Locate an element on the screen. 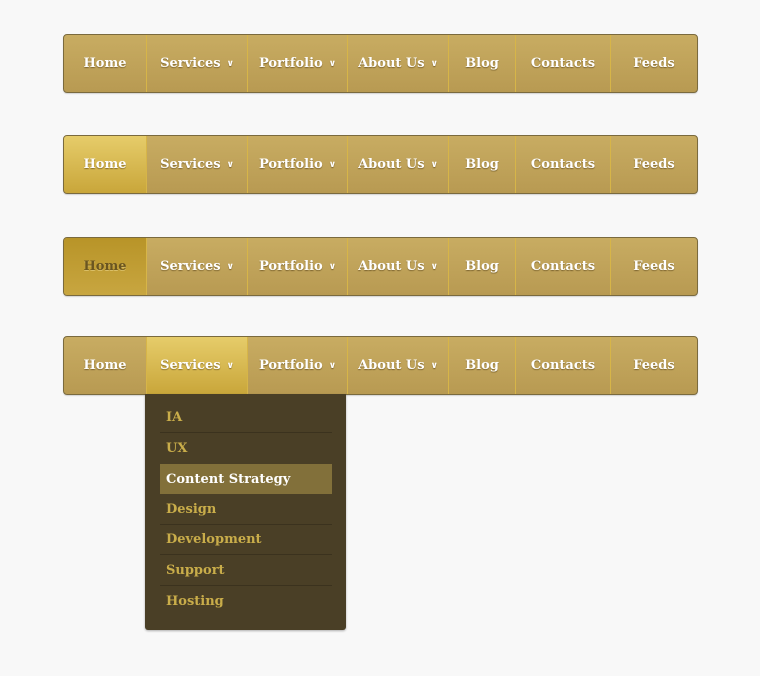 Image resolution: width=760 pixels, height=676 pixels. dropdown-item-ux: UX is located at coordinates (246, 449).